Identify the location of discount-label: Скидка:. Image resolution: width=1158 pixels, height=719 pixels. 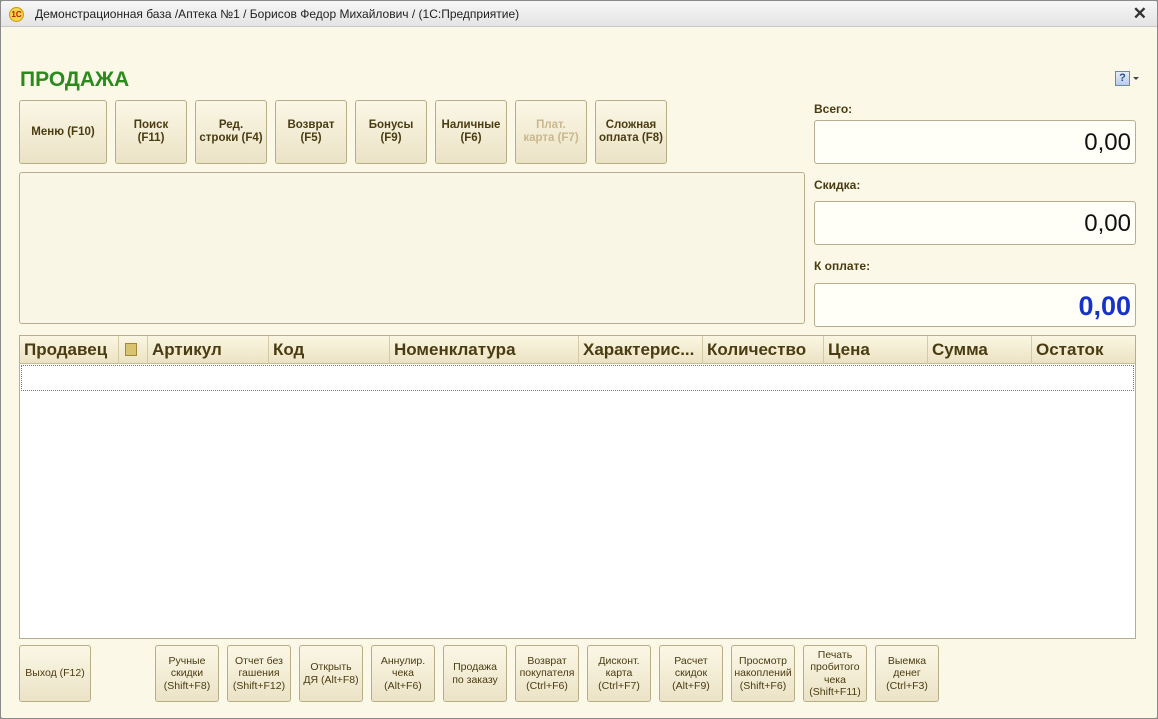
(837, 185).